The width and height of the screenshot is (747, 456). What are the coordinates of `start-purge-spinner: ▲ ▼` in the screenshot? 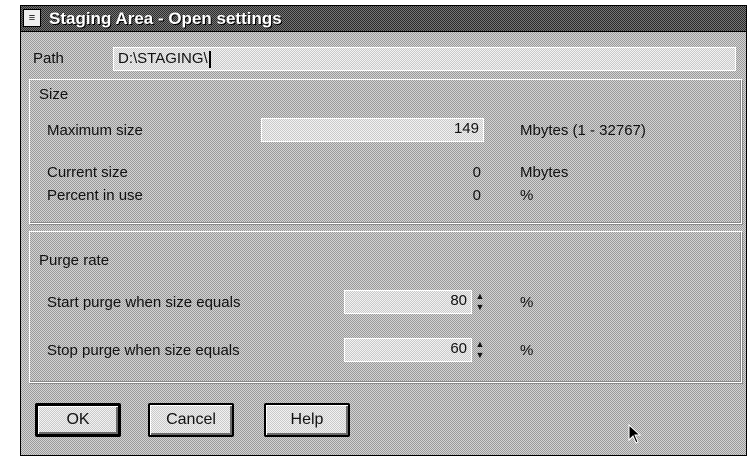 It's located at (480, 302).